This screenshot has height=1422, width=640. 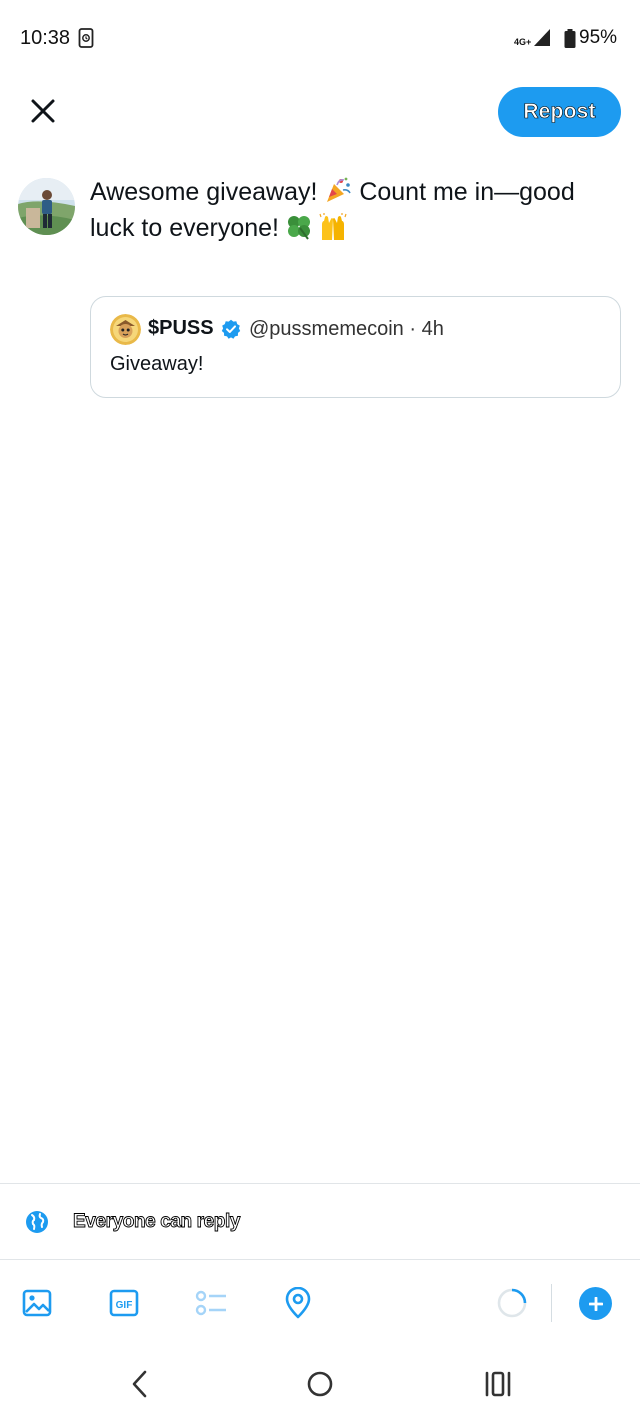 I want to click on close-icon, so click(x=43, y=111).